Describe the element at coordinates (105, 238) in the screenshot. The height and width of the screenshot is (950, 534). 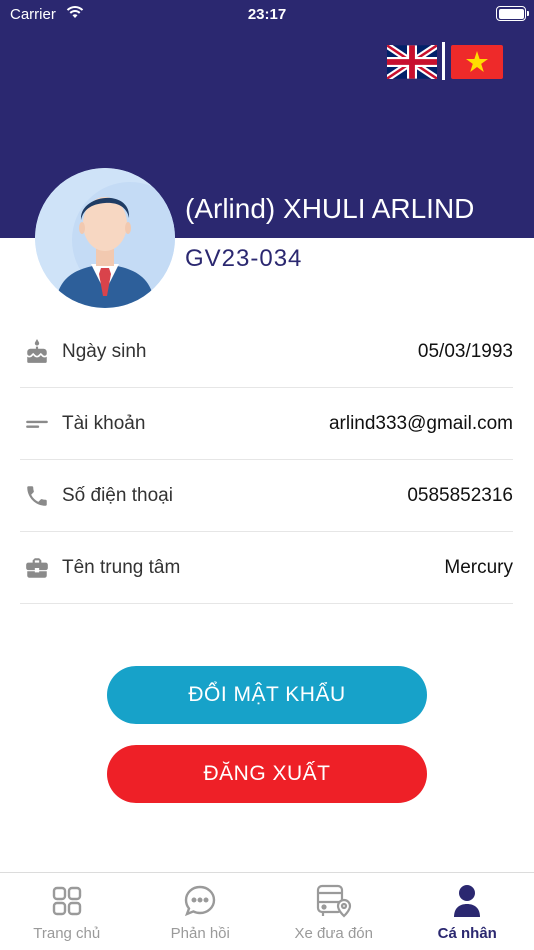
I see `avatar` at that location.